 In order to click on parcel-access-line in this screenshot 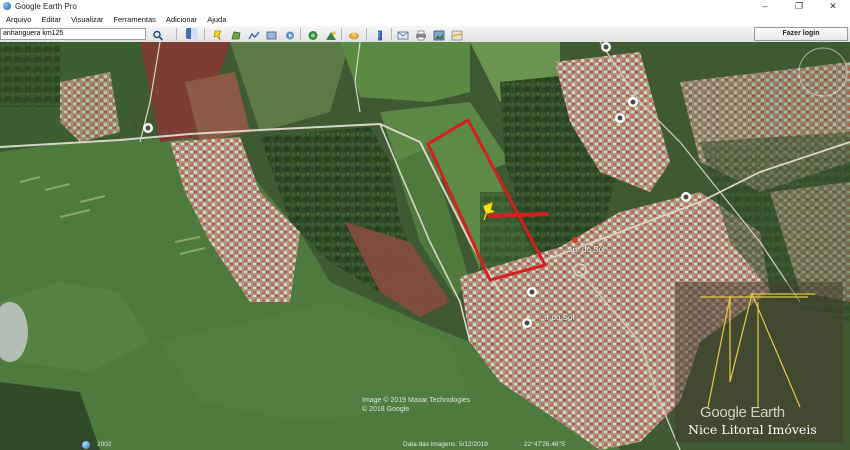, I will do `click(518, 215)`.